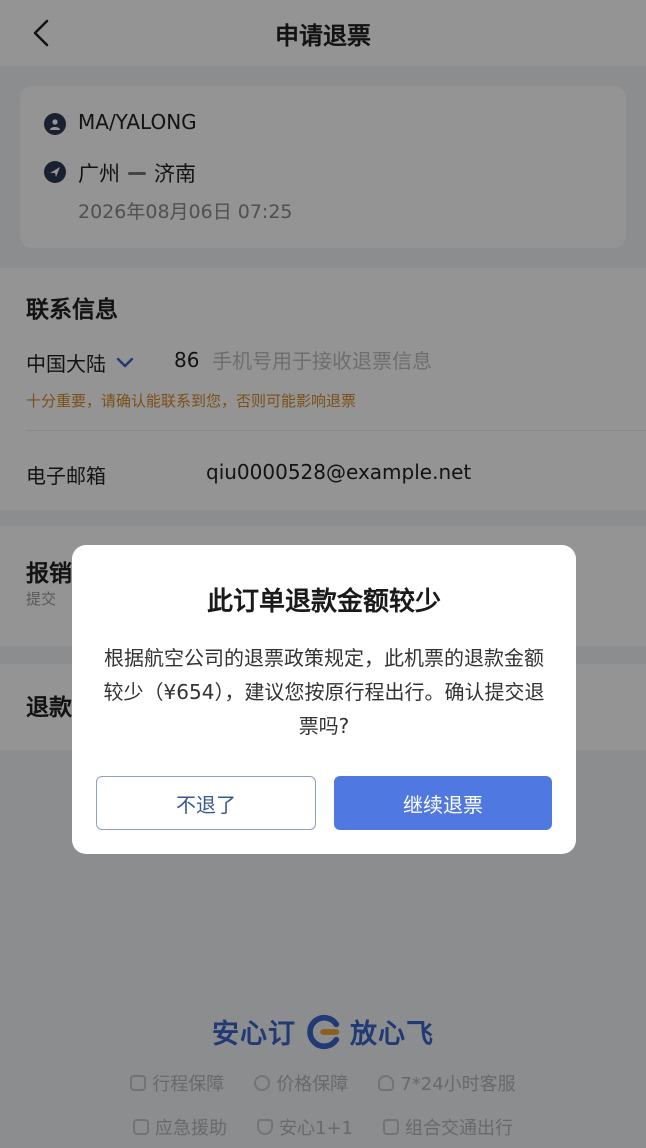 The height and width of the screenshot is (1148, 646). What do you see at coordinates (323, 602) in the screenshot?
I see `dialog-title: 此订单退款金额较少` at bounding box center [323, 602].